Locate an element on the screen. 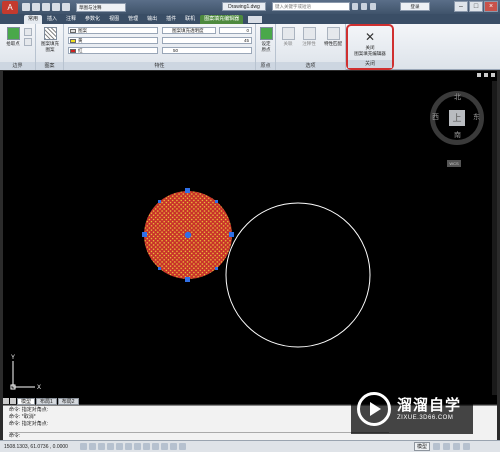 The width and height of the screenshot is (500, 452). undo-icon is located at coordinates (56, 7).